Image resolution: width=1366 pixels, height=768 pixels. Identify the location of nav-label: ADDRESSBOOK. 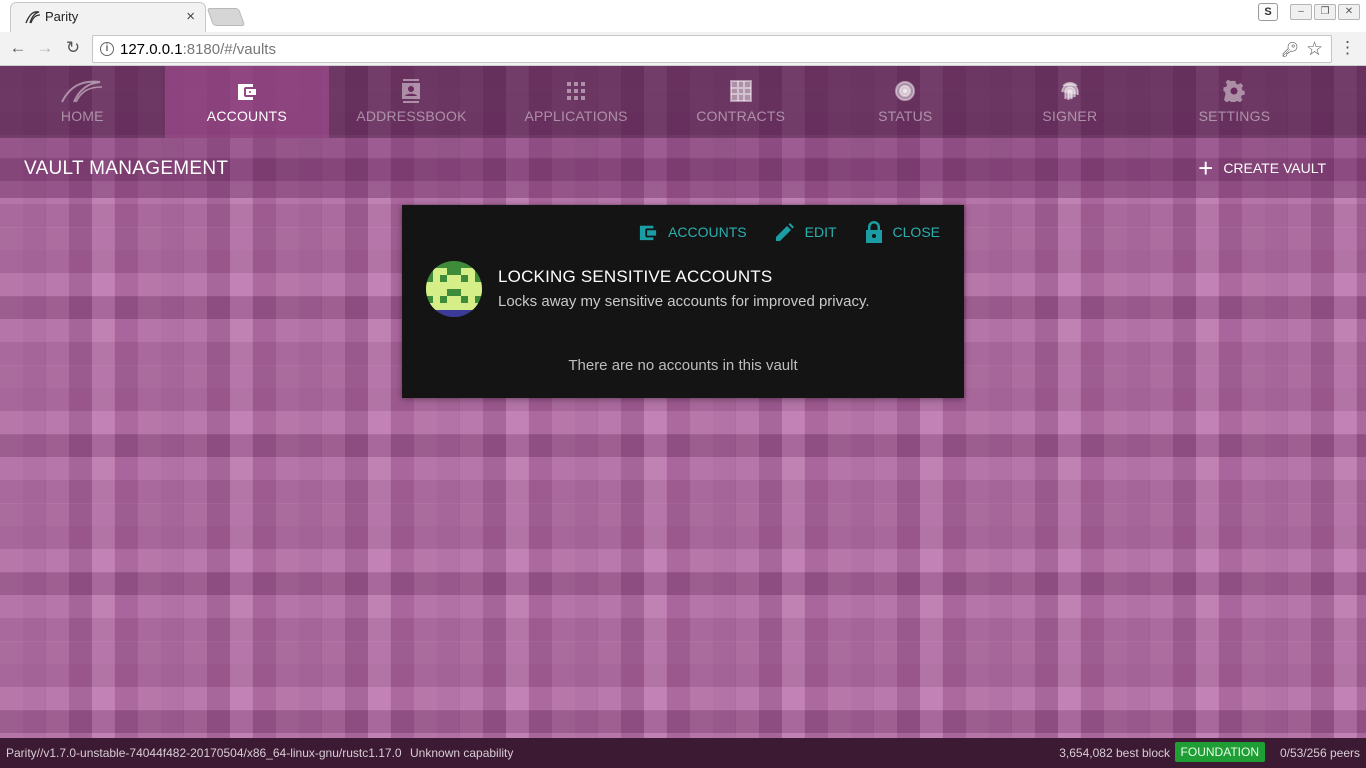
(411, 116).